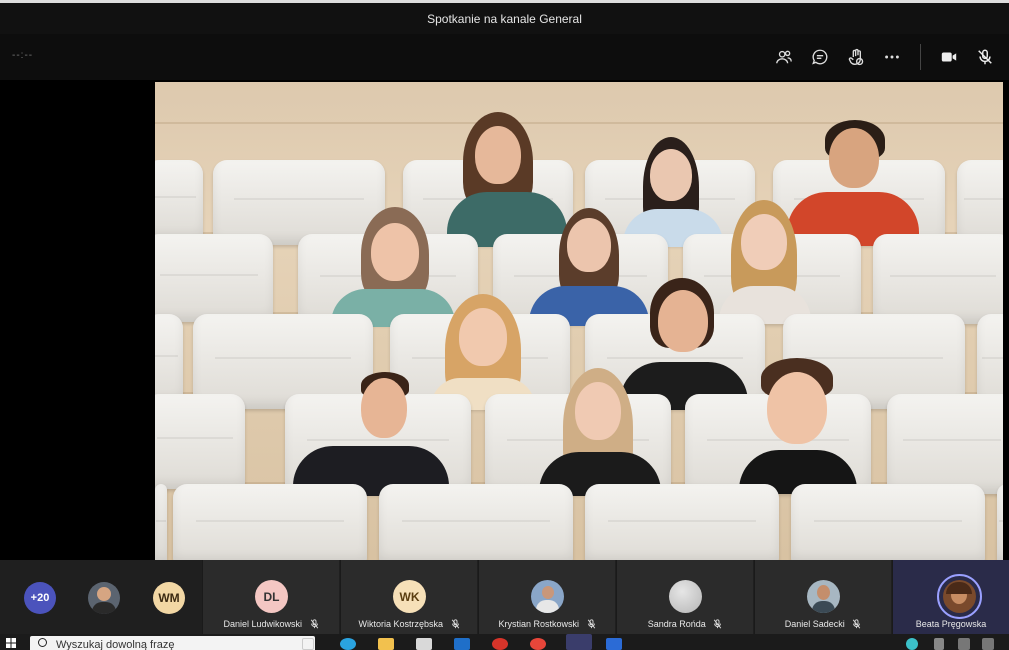  I want to click on window-titlebar: Spotkanie na kanale General, so click(504, 17).